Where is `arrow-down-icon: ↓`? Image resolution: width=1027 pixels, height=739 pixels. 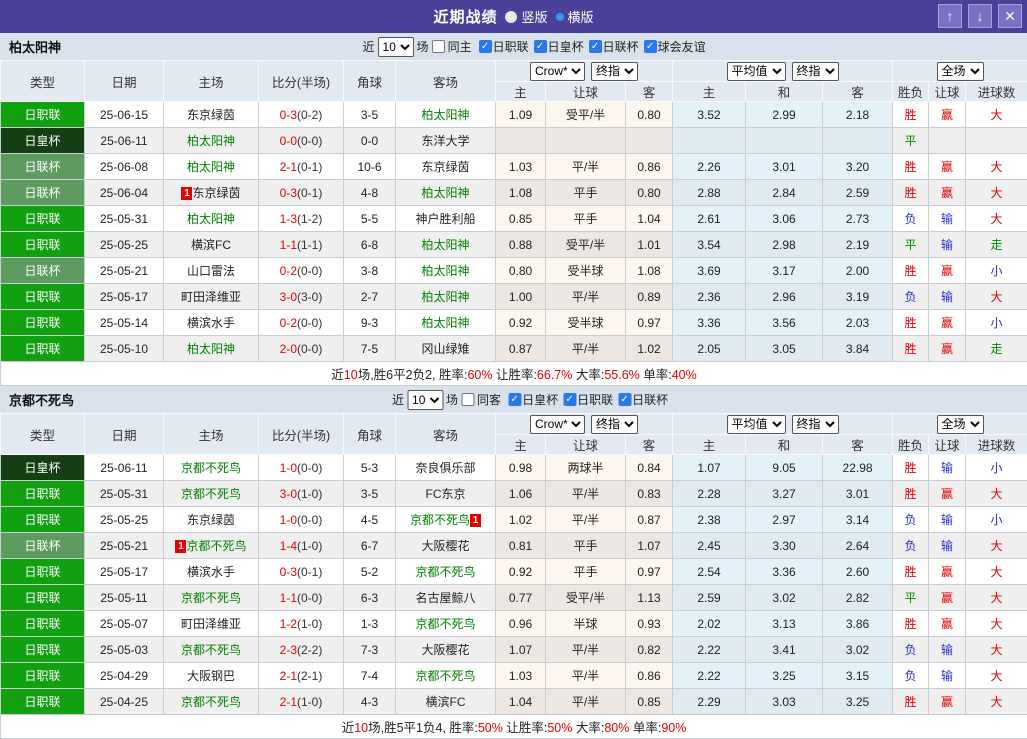
arrow-down-icon: ↓ is located at coordinates (980, 16).